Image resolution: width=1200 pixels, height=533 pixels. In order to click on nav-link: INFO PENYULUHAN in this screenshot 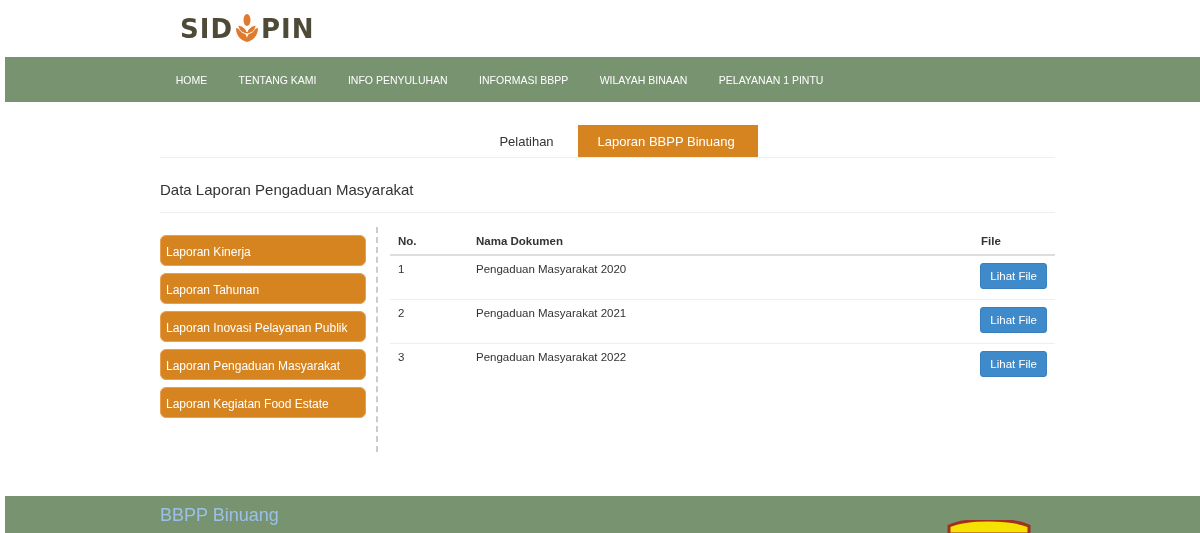, I will do `click(398, 79)`.